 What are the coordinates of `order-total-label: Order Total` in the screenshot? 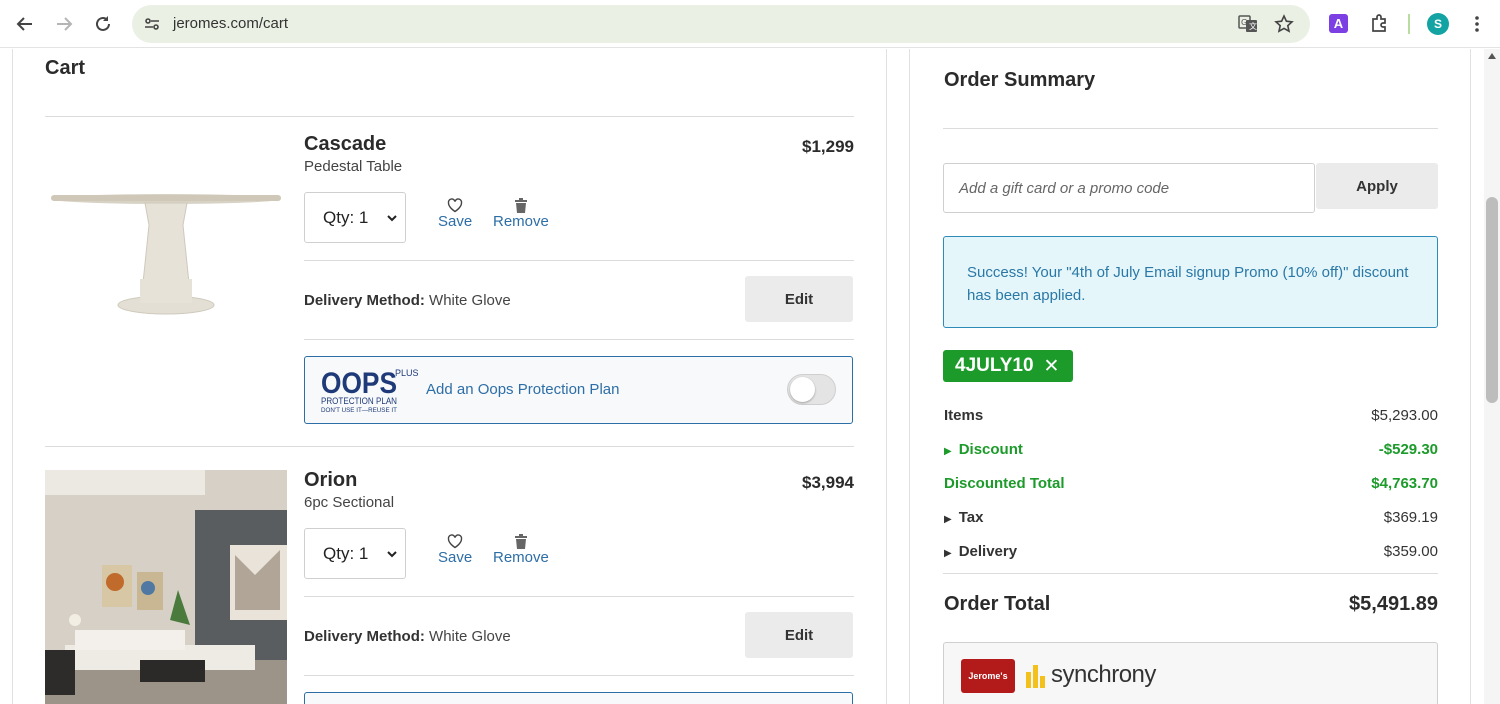 It's located at (997, 604).